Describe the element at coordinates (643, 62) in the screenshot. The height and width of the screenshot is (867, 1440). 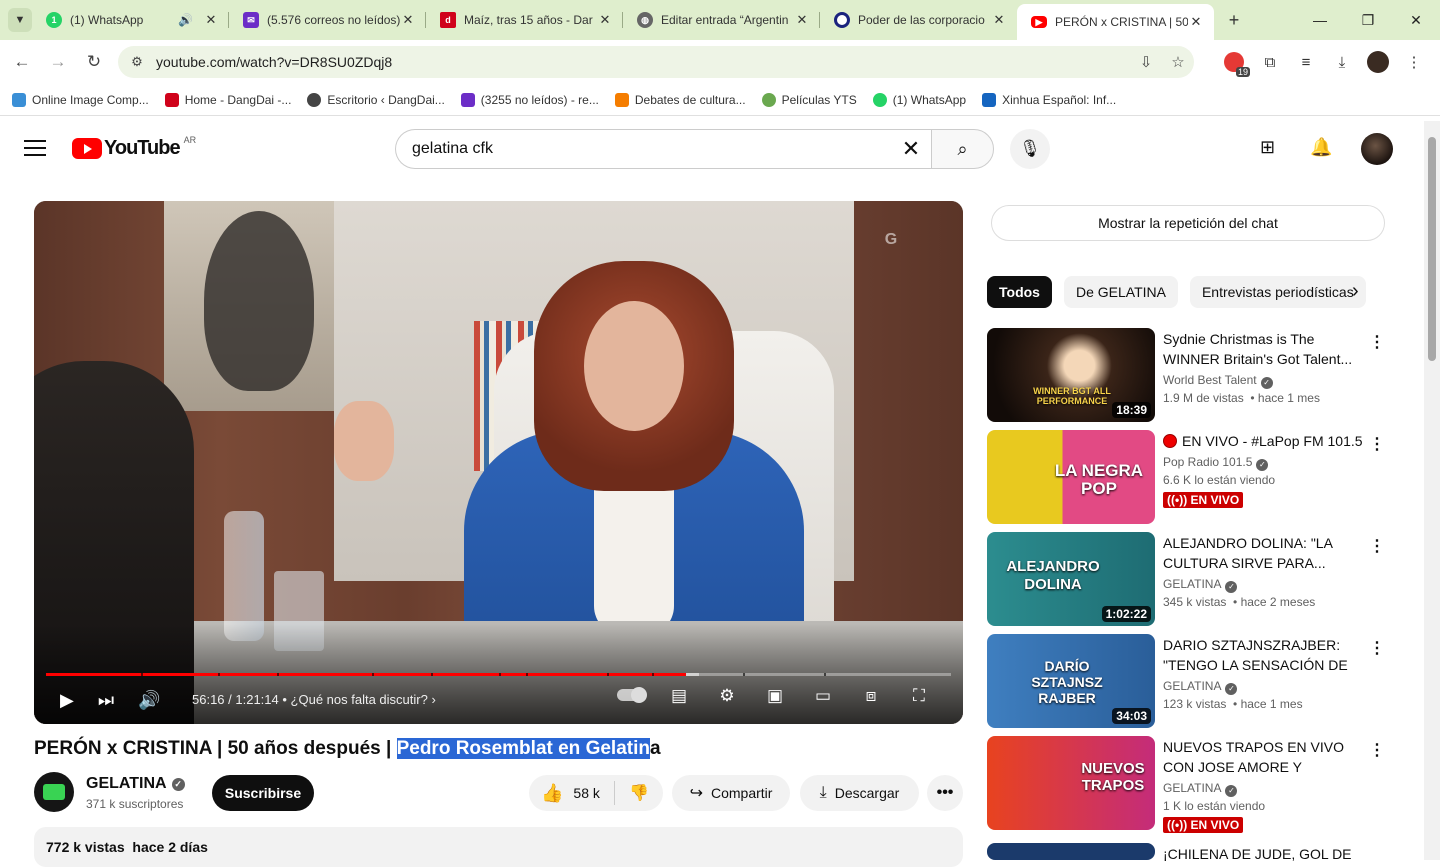
I see `url-text: youtube.com/watch?v=DR8SU0ZDqj8` at that location.